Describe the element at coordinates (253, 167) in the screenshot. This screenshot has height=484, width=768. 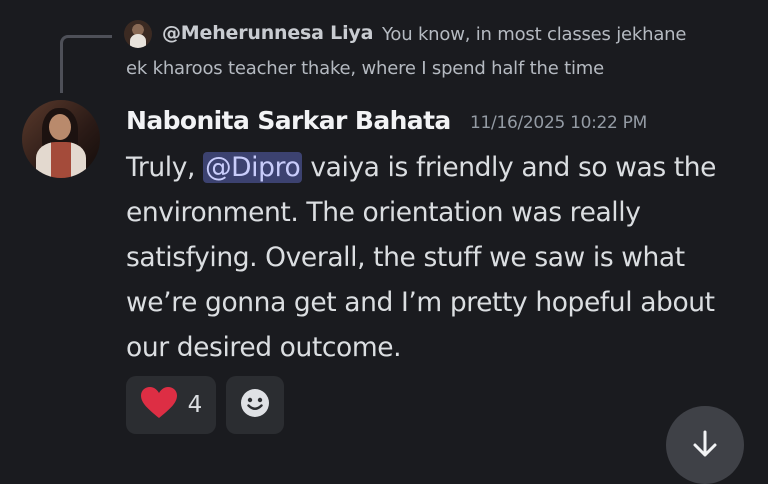
I see `user-mention: @Dipro` at that location.